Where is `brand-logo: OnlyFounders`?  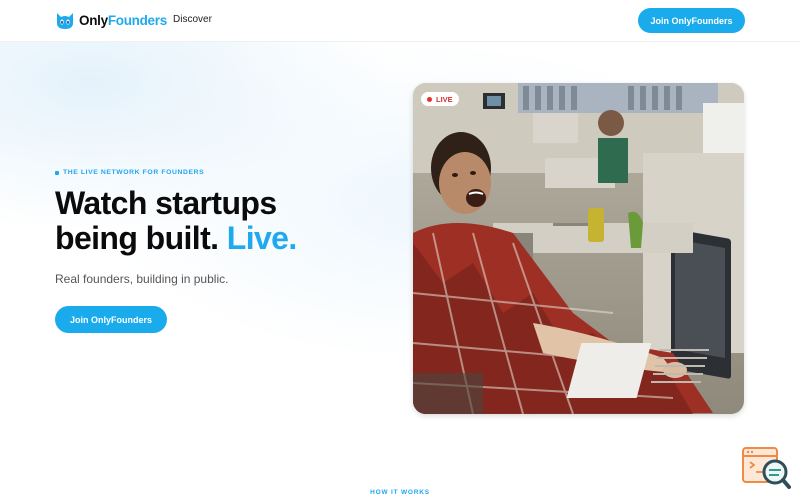 brand-logo: OnlyFounders is located at coordinates (111, 20).